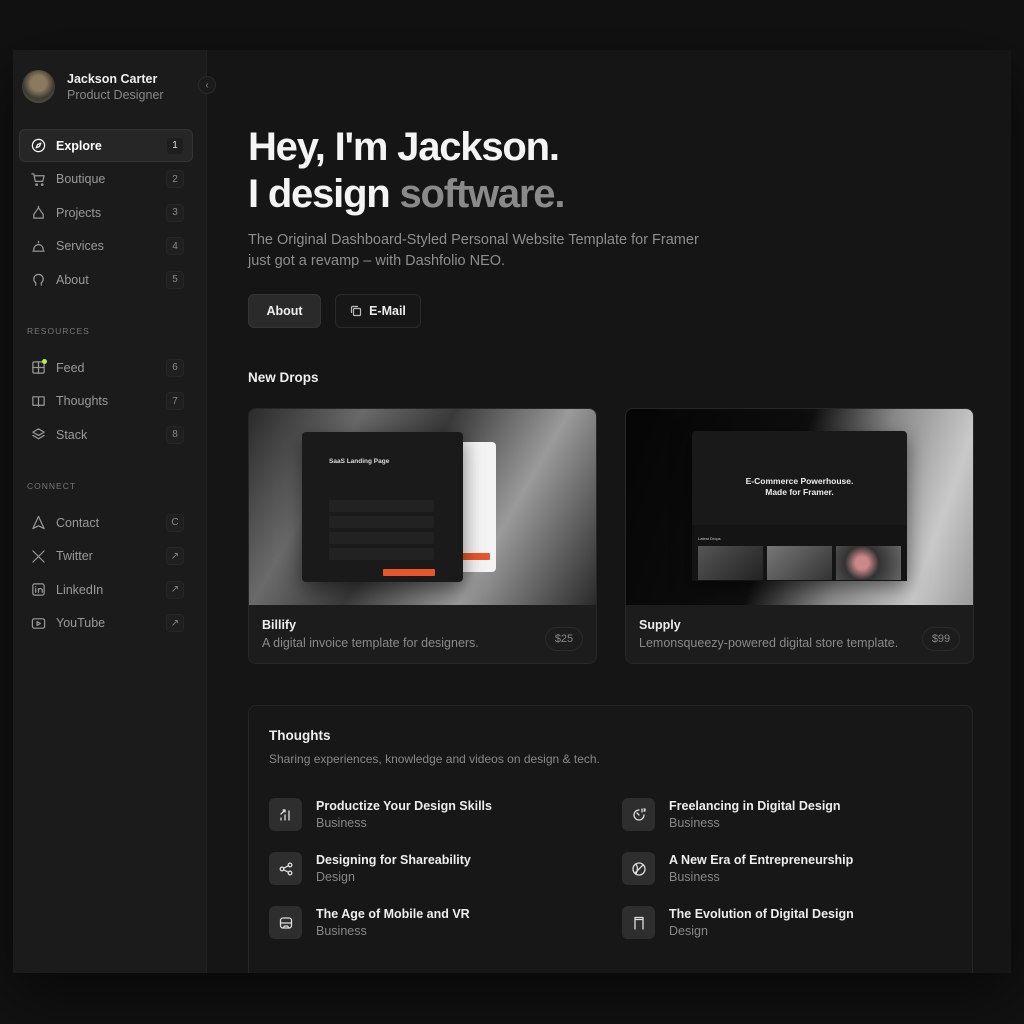 This screenshot has width=1024, height=1024. I want to click on sidebar-item-label: Stack, so click(72, 434).